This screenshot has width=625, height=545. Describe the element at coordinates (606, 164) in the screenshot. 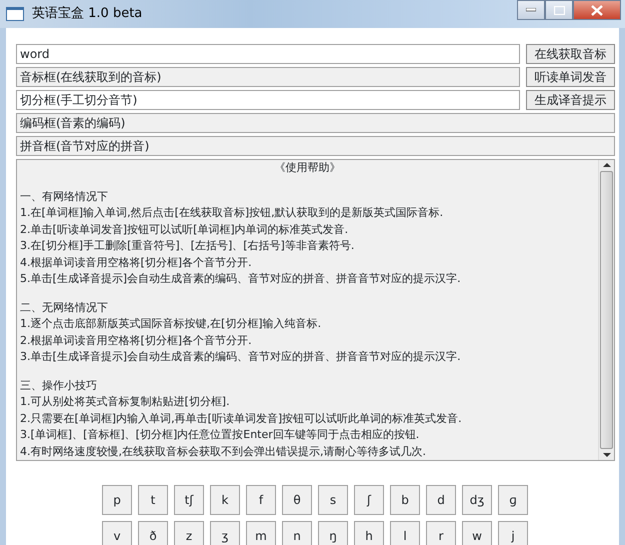

I see `scroll-up-icon` at that location.